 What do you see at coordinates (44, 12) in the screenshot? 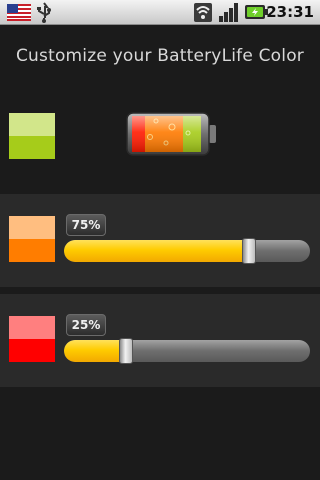
I see `usb-icon` at bounding box center [44, 12].